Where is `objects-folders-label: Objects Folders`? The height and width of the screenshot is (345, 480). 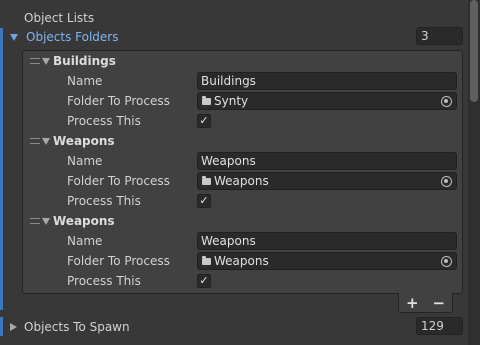
objects-folders-label: Objects Folders is located at coordinates (72, 37).